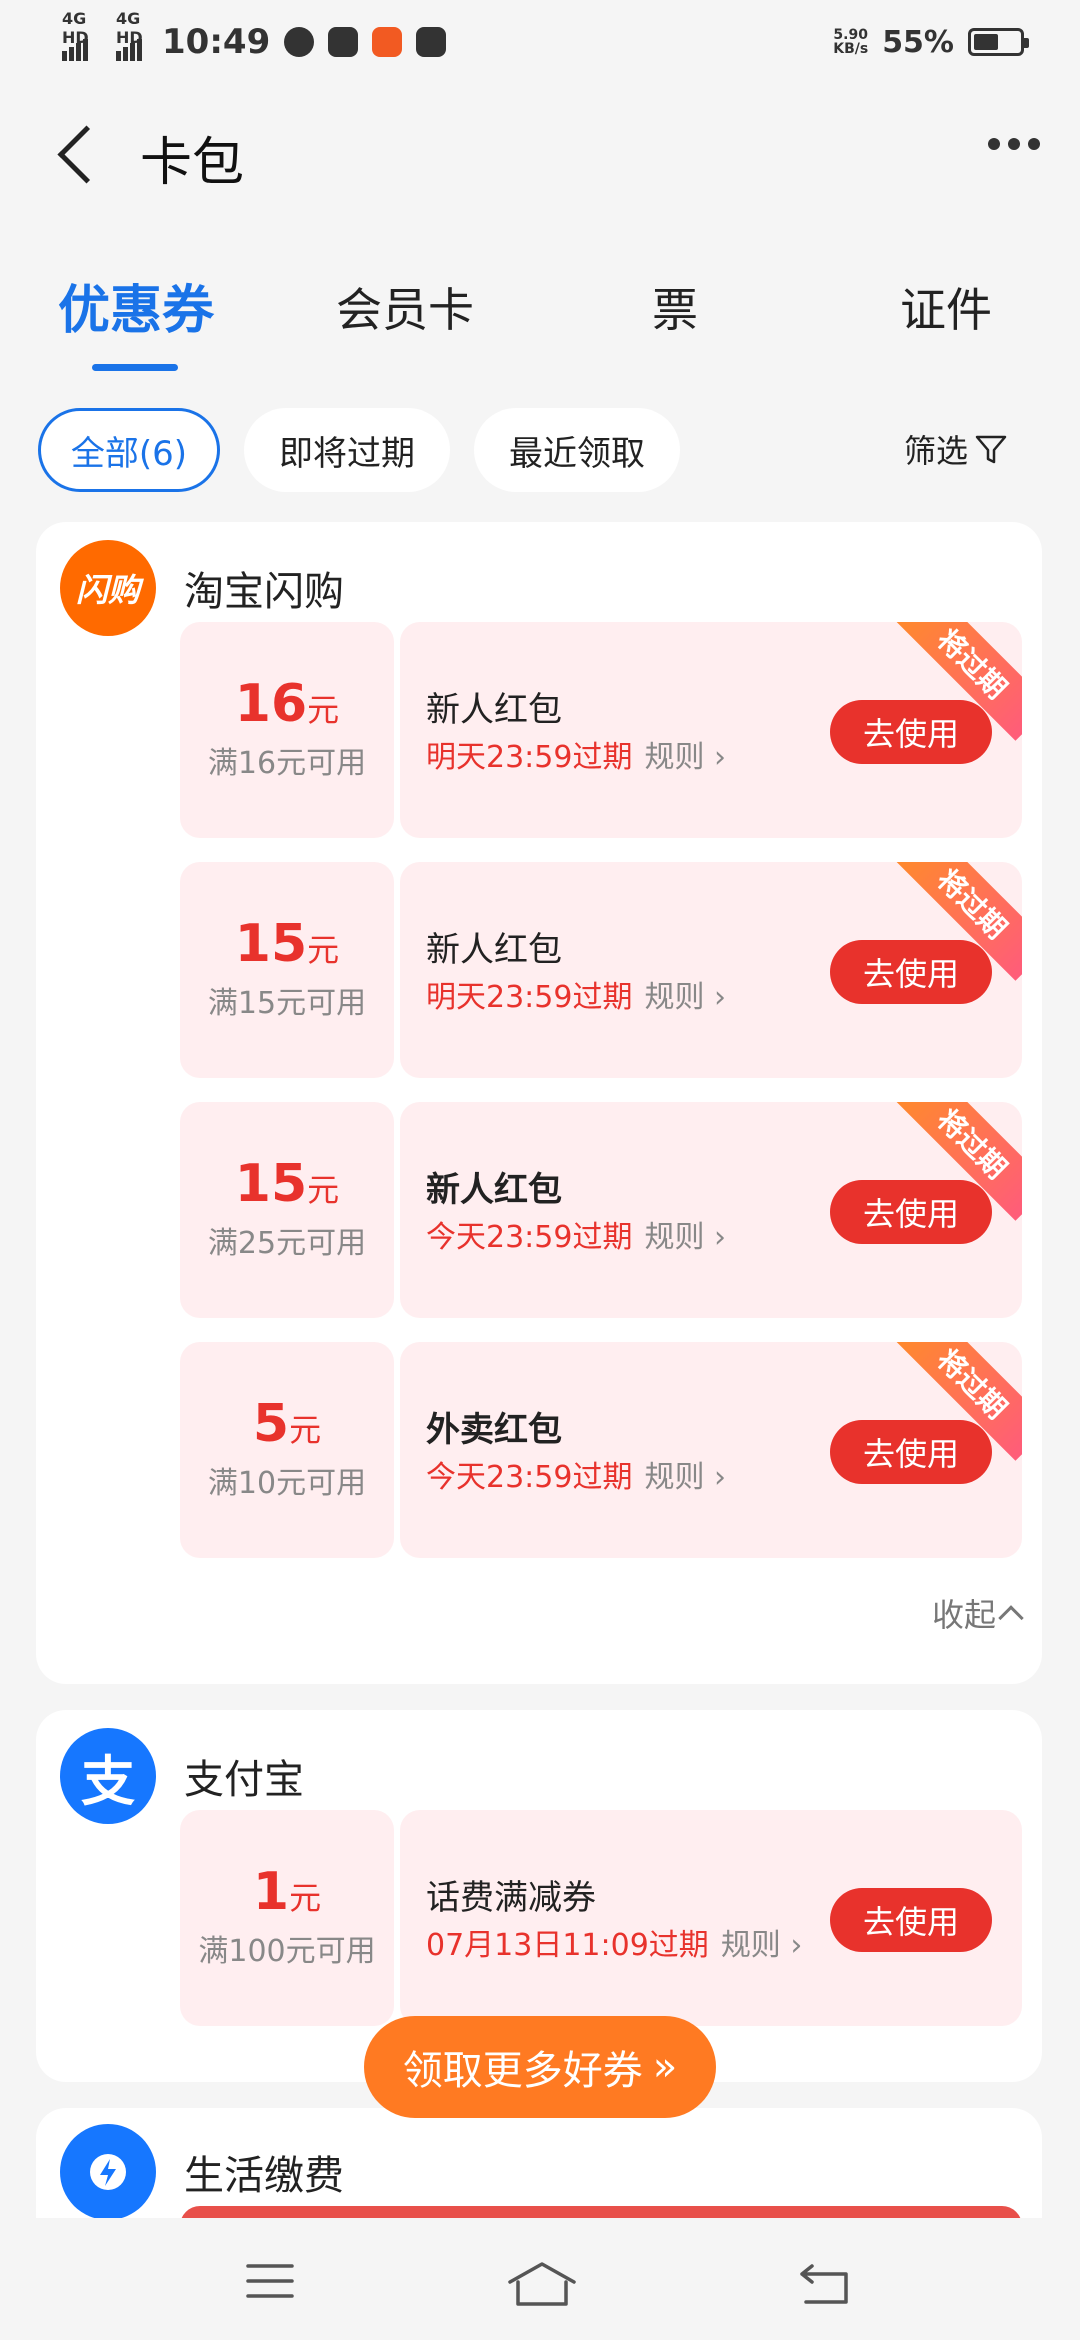 This screenshot has width=1080, height=2340. I want to click on battery-percent: 55%, so click(918, 42).